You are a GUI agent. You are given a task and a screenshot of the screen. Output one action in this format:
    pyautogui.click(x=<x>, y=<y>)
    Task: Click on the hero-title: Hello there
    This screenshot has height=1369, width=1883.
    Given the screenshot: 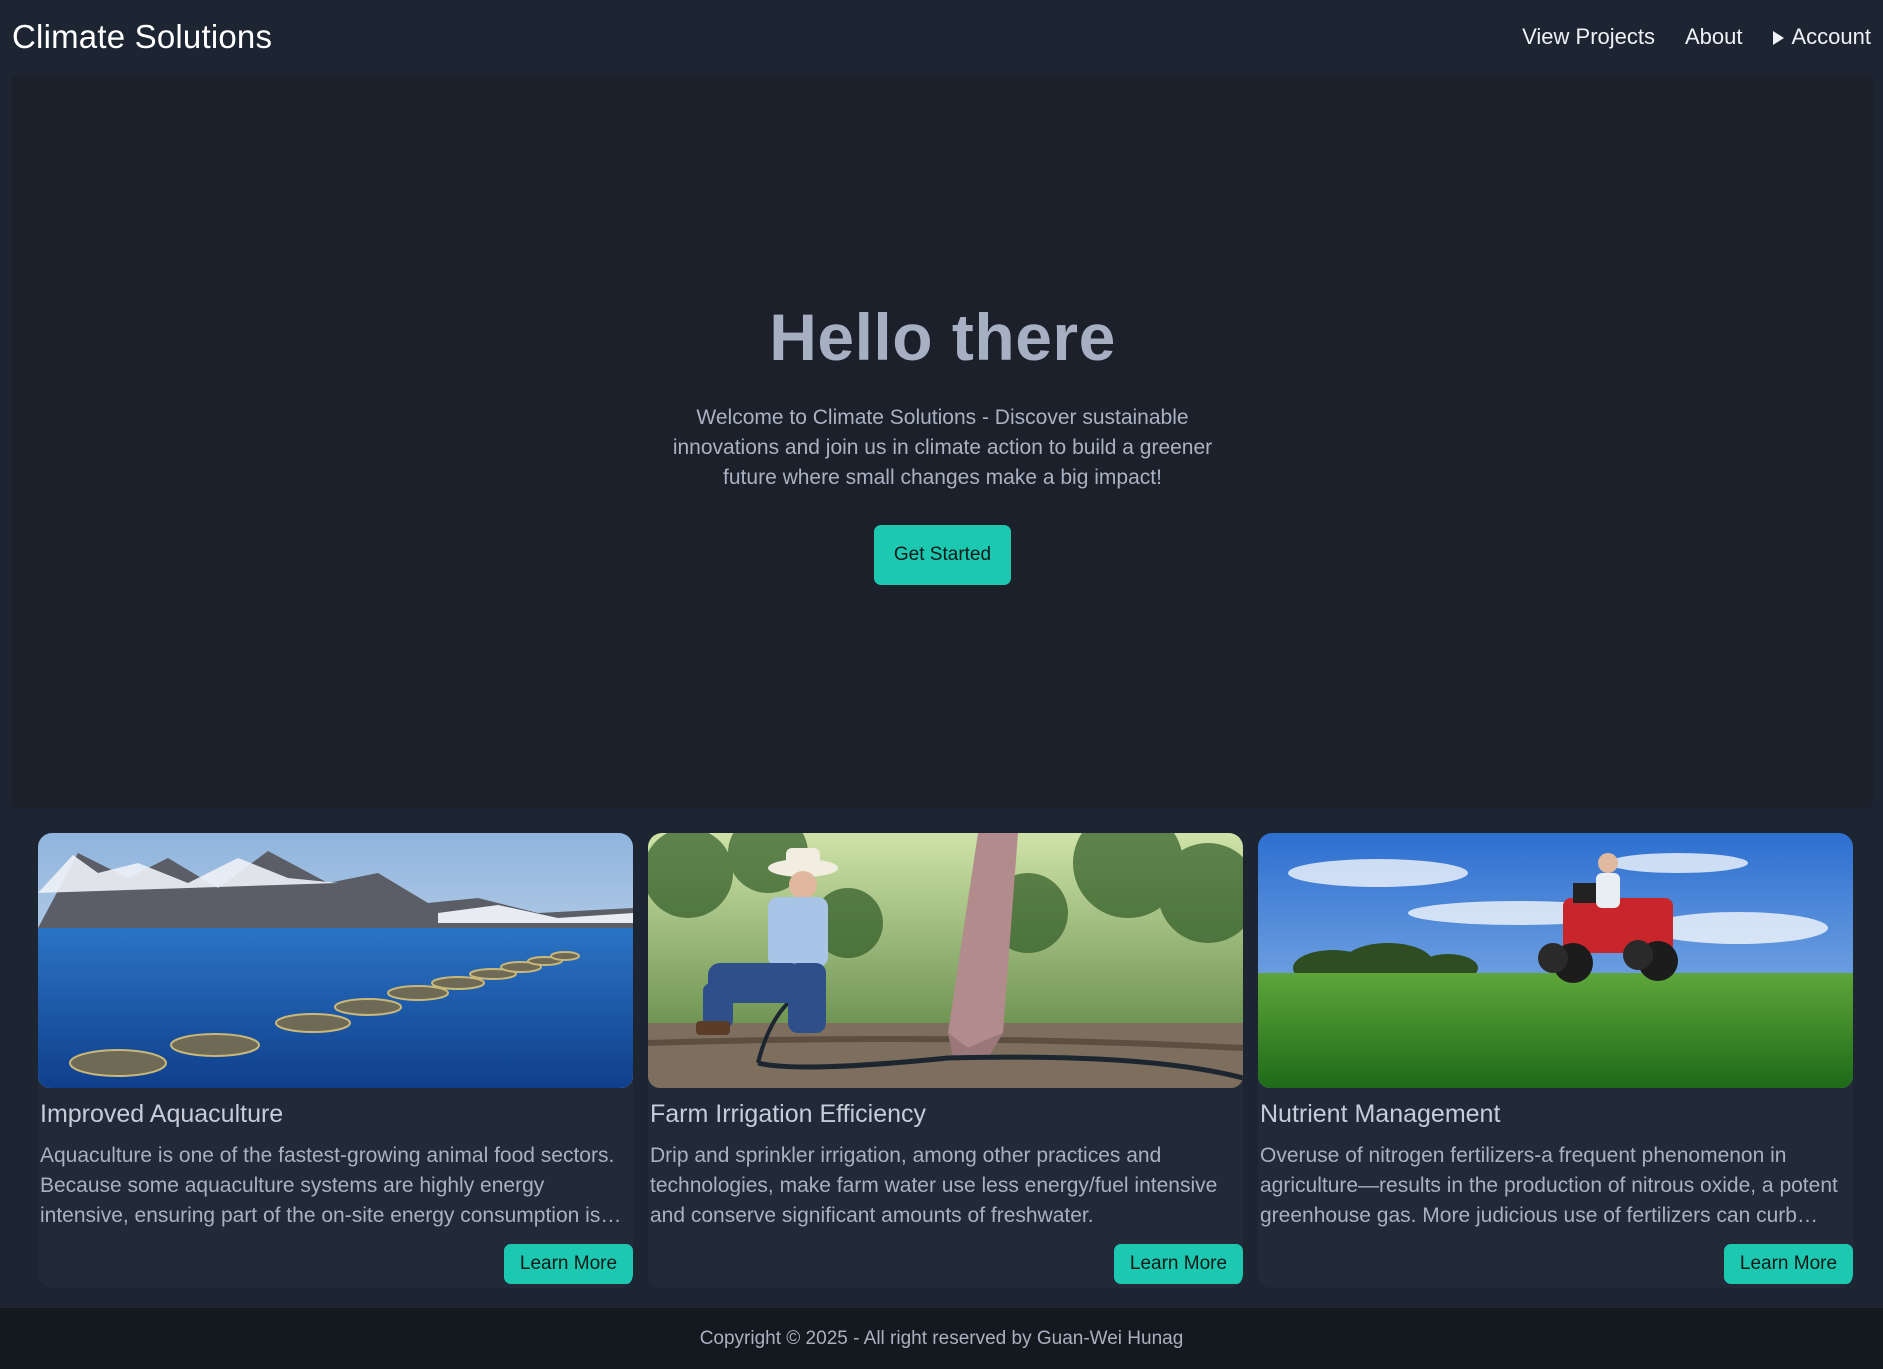 What is the action you would take?
    pyautogui.click(x=942, y=337)
    